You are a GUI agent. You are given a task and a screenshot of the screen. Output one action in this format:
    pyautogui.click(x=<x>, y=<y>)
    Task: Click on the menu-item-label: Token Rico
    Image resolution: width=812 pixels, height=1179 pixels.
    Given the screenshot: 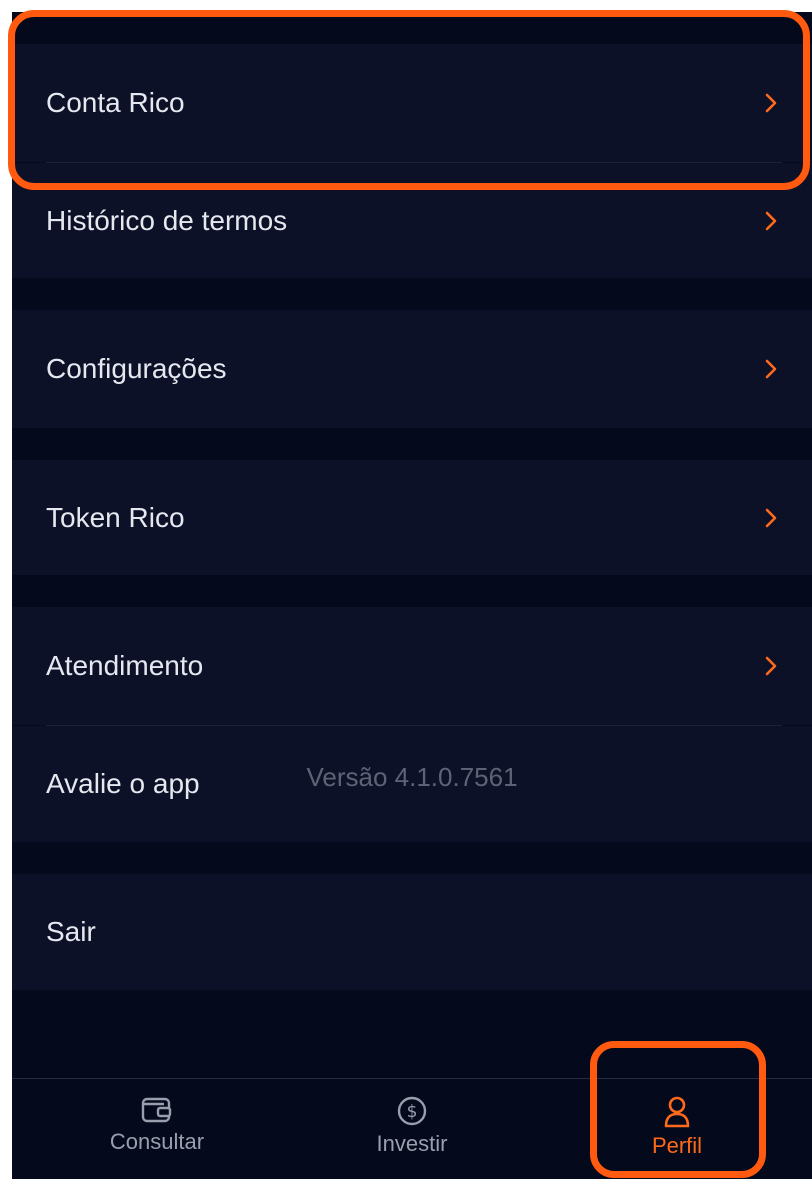 What is the action you would take?
    pyautogui.click(x=115, y=517)
    